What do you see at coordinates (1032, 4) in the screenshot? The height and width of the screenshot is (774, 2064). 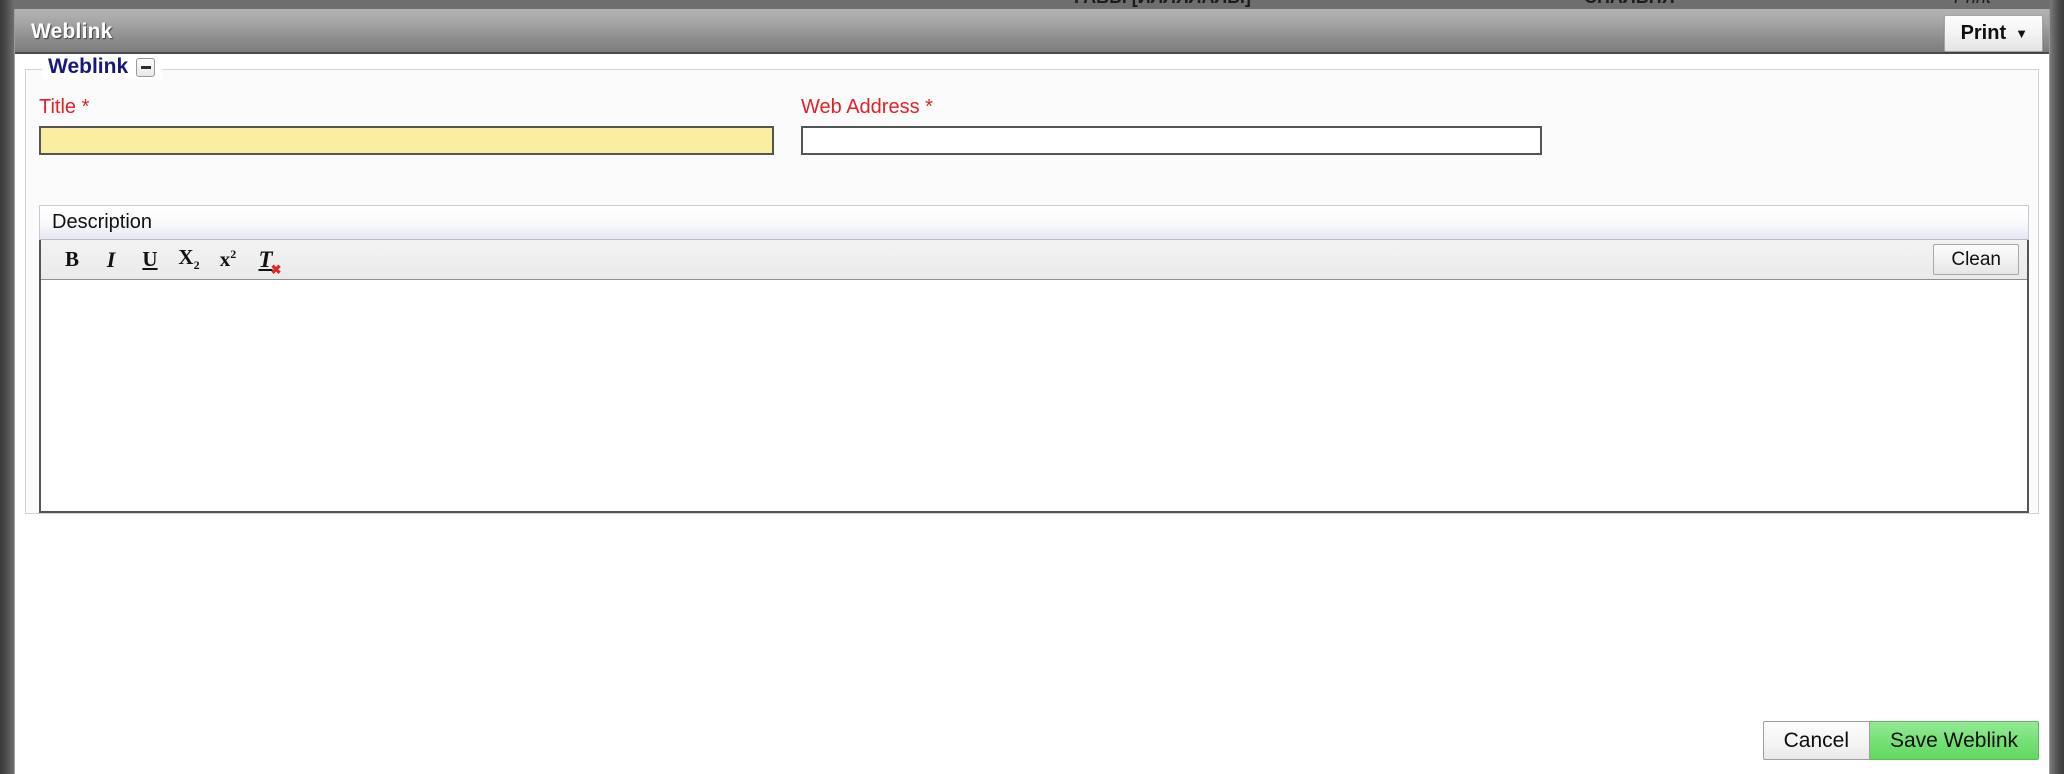 I see `background-page-sliver: ГАВЫ [ИЛЛЯЛАЛЫ] СПАЛЬНЯ Print` at bounding box center [1032, 4].